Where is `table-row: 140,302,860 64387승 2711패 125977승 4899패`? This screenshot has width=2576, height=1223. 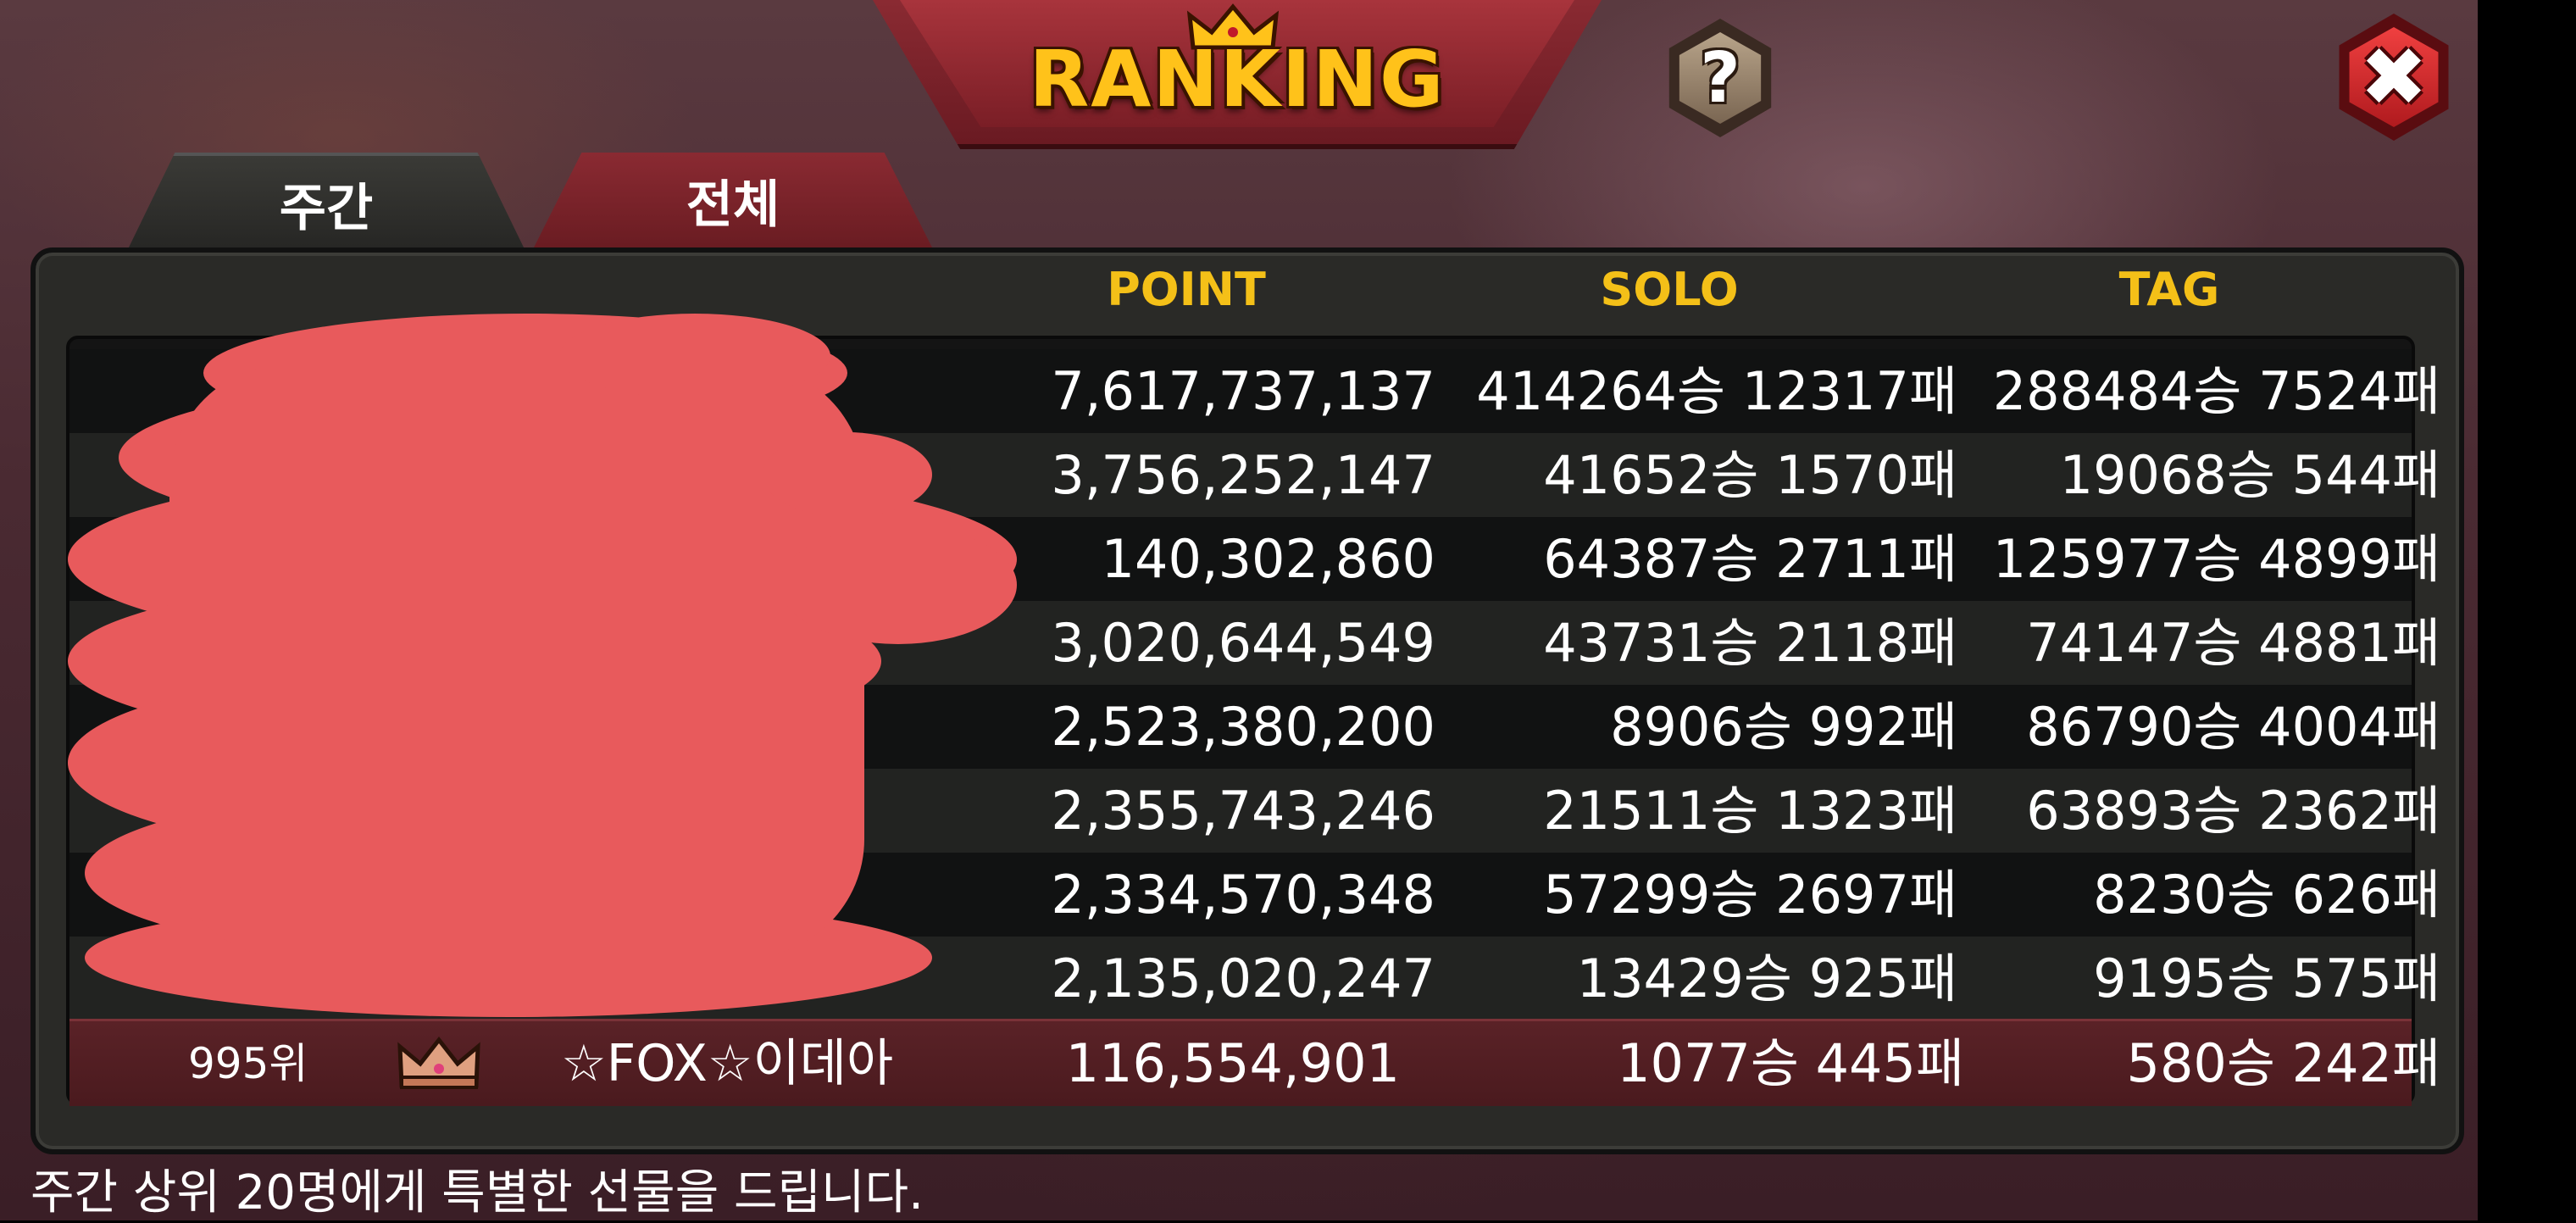
table-row: 140,302,860 64387승 2711패 125977승 4899패 is located at coordinates (1254, 559).